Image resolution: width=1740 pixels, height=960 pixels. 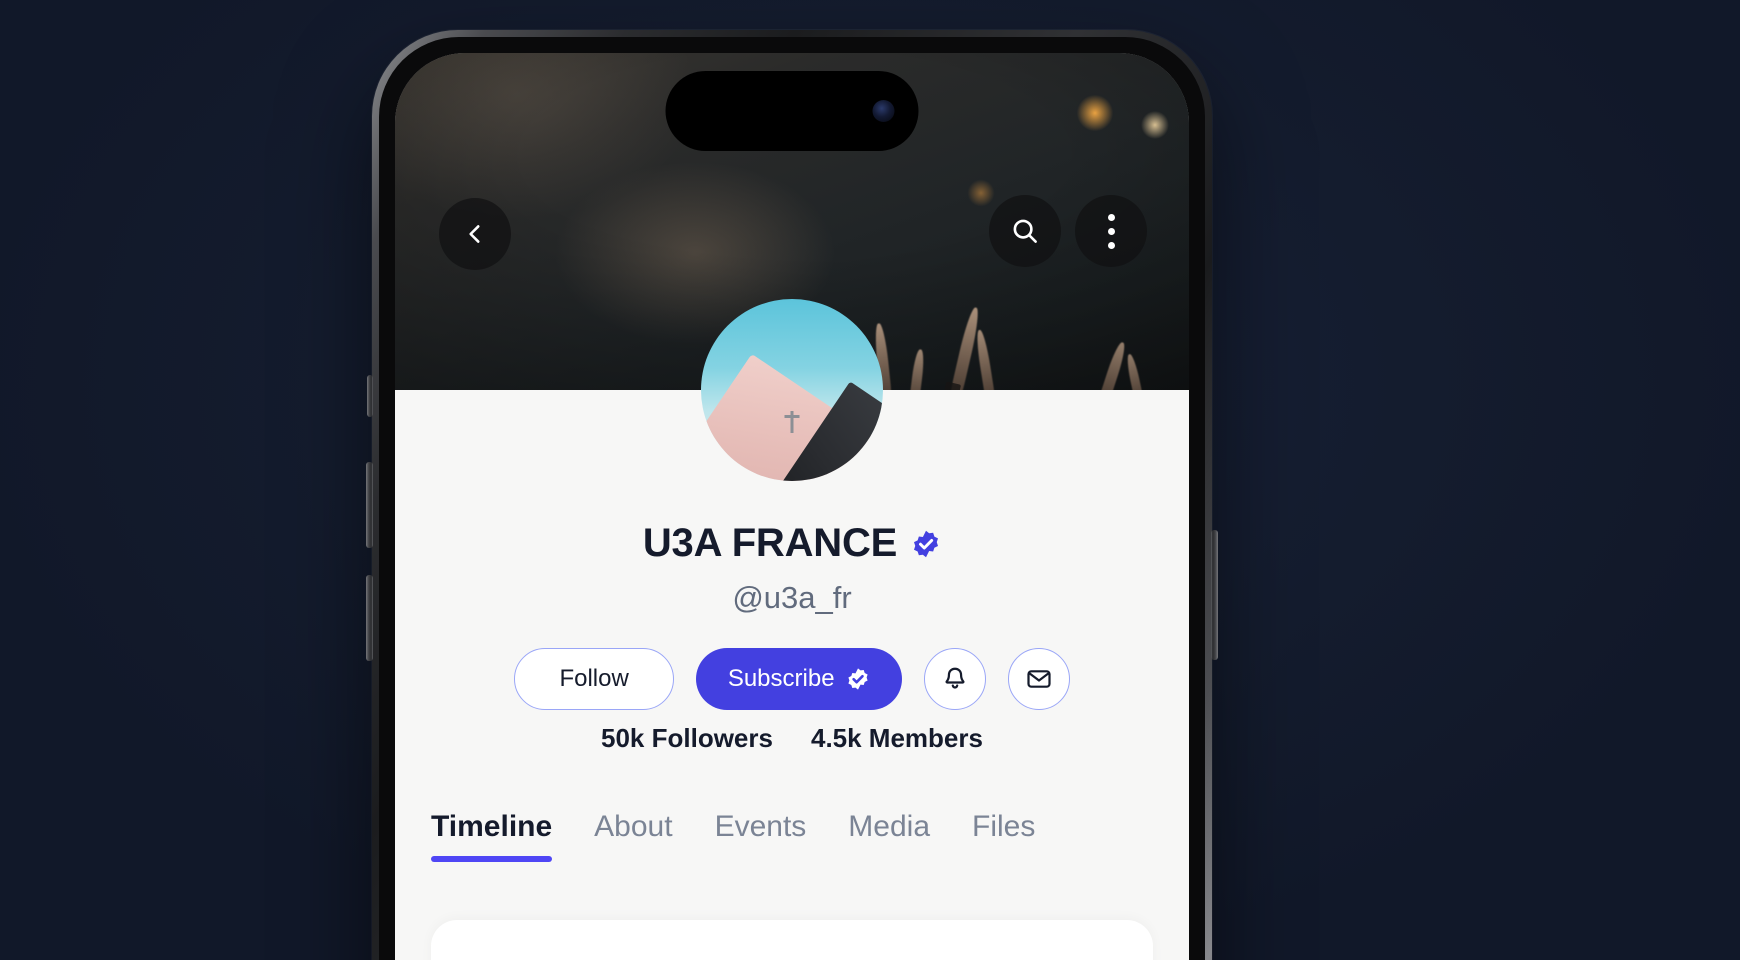 What do you see at coordinates (792, 390) in the screenshot?
I see `avatar` at bounding box center [792, 390].